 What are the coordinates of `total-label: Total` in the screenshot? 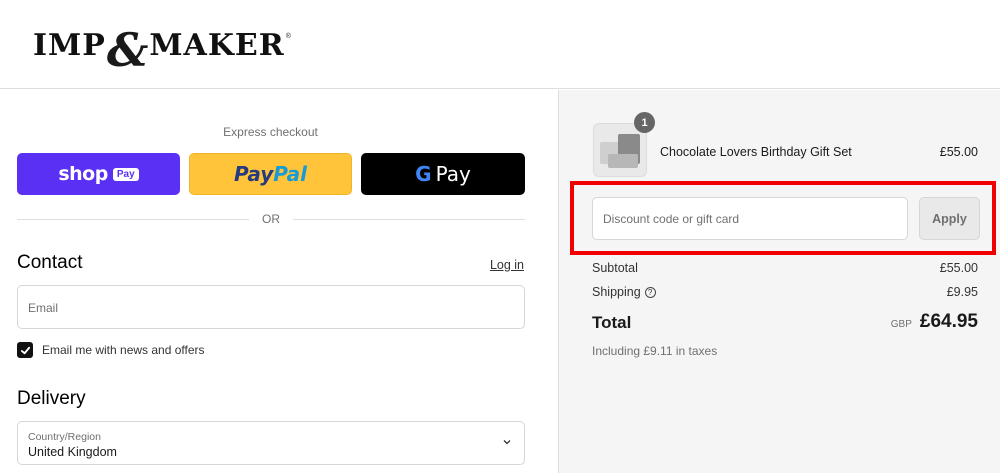 It's located at (612, 322).